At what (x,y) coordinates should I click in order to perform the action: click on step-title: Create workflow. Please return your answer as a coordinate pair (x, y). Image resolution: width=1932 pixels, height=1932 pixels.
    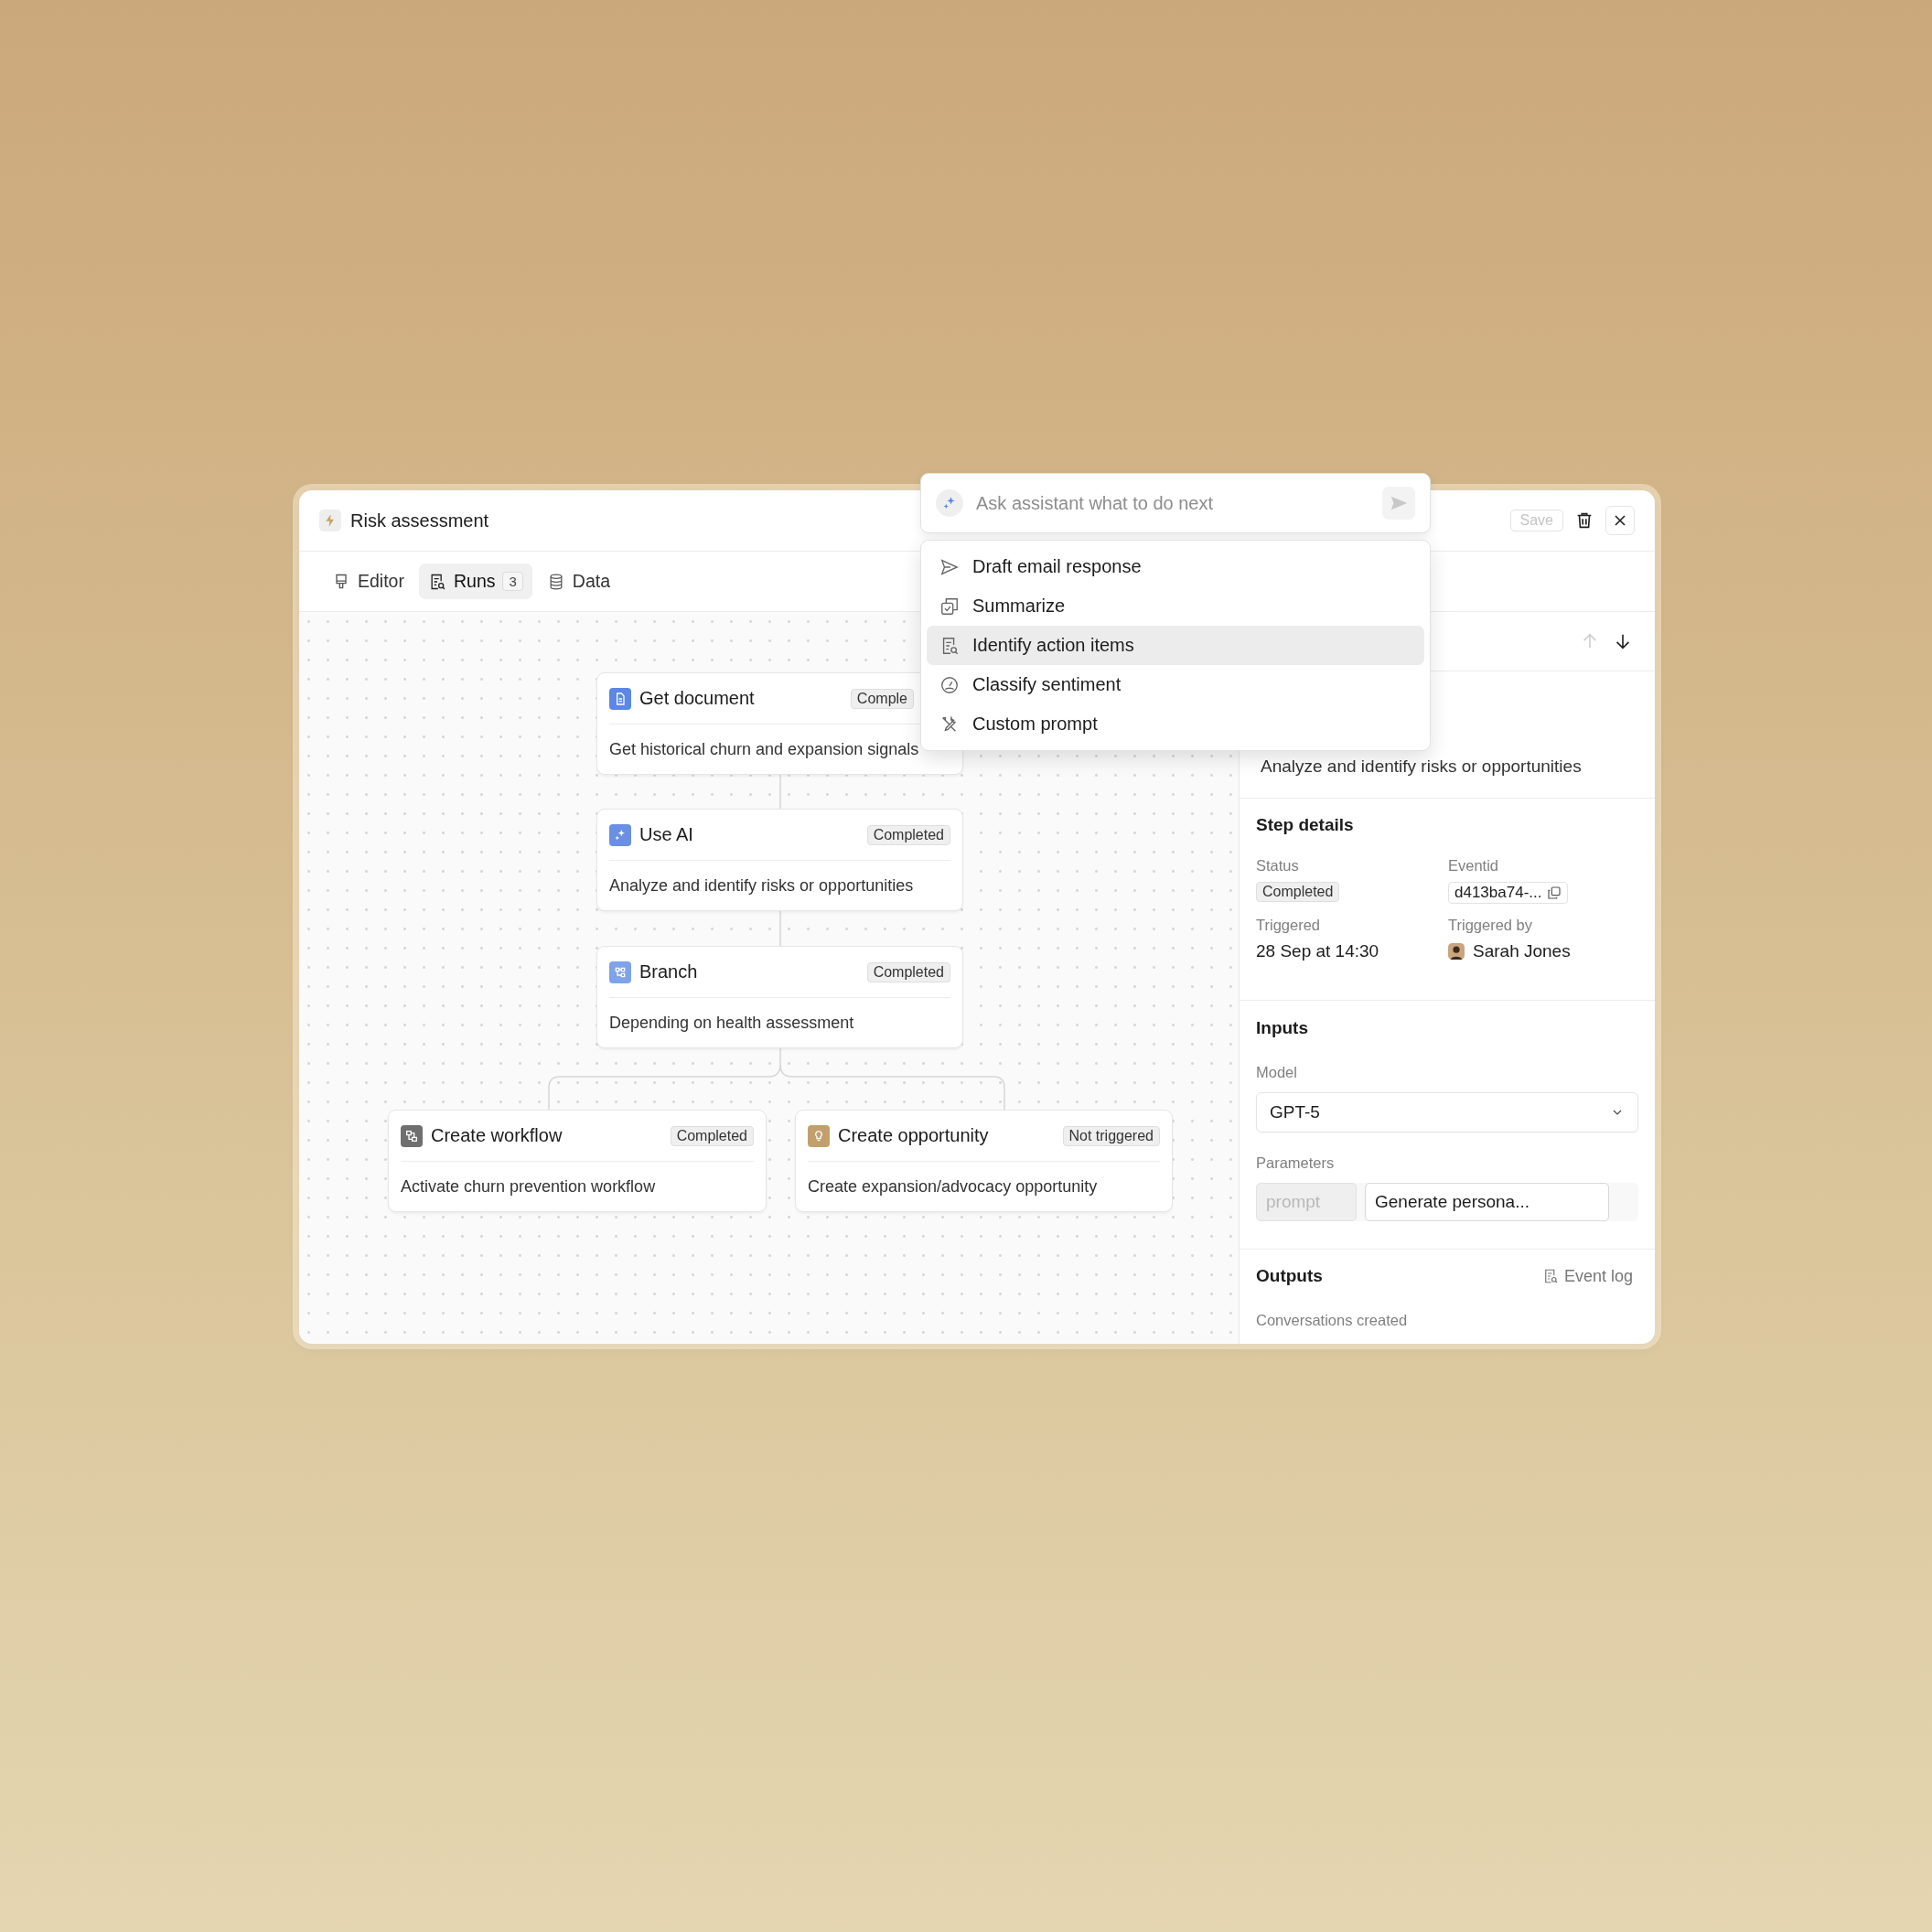
    Looking at the image, I should click on (497, 1136).